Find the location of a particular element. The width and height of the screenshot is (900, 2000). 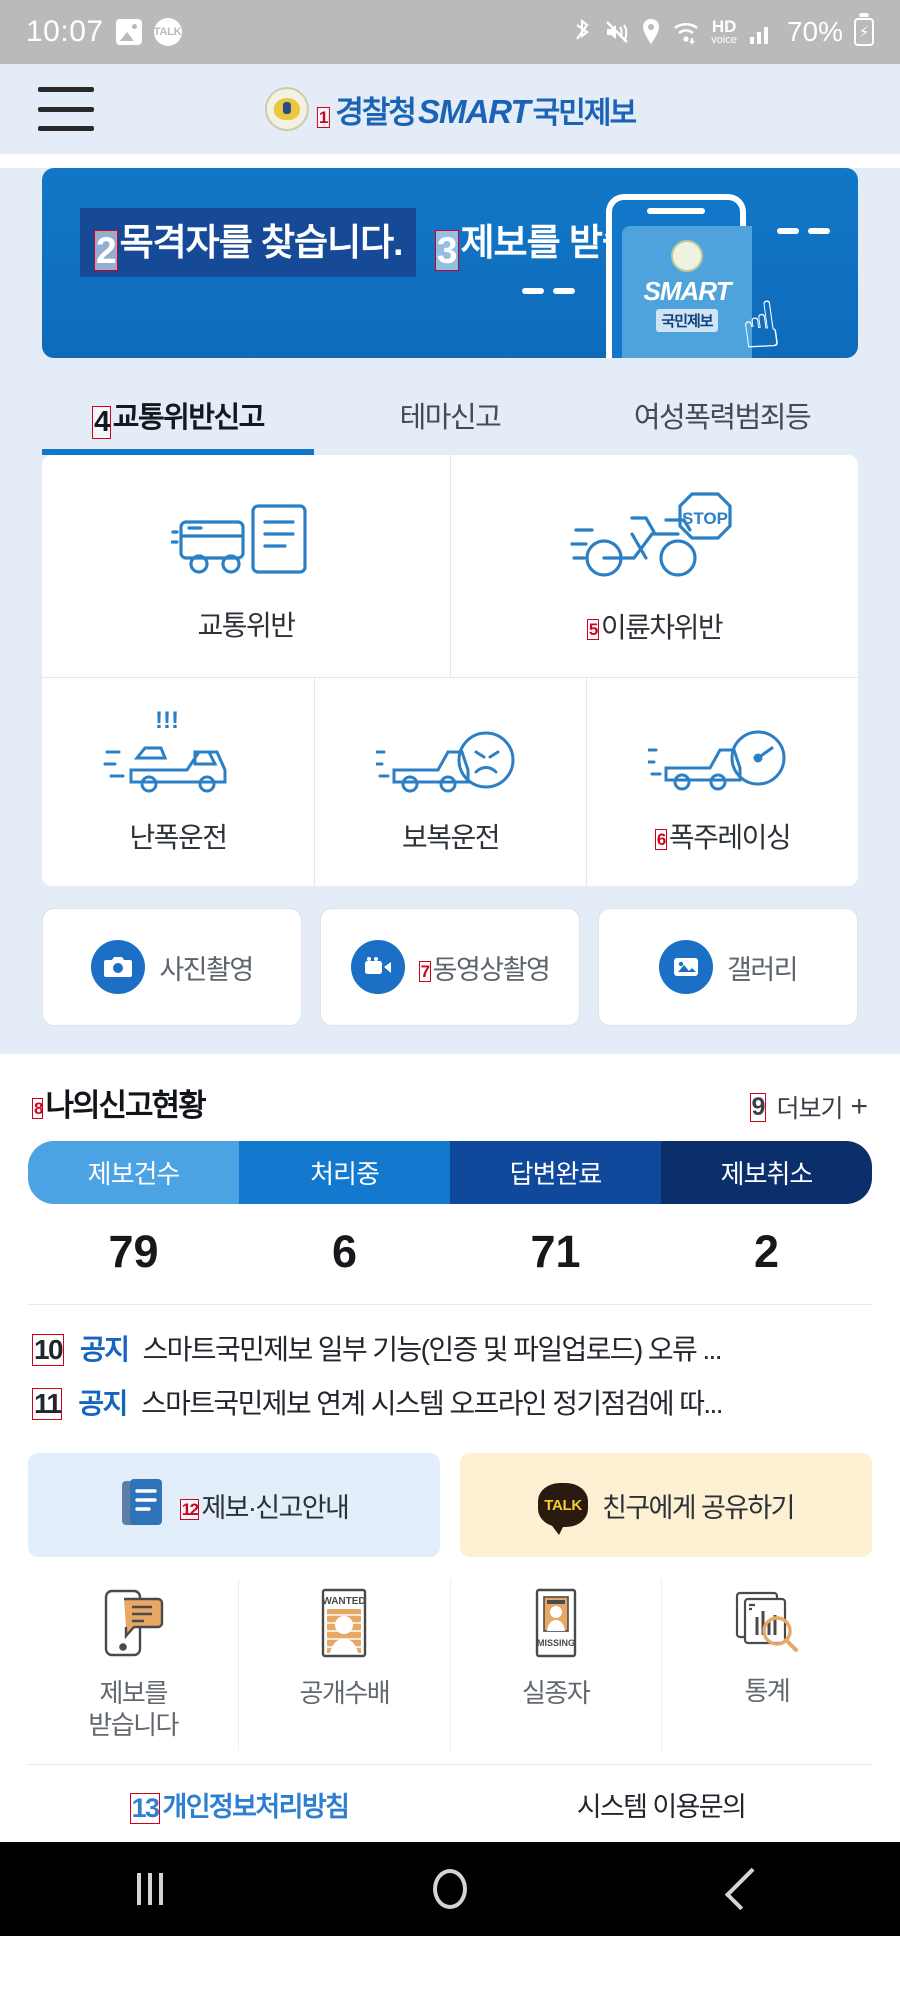

hd-voice-icon: HD voice is located at coordinates (724, 32).